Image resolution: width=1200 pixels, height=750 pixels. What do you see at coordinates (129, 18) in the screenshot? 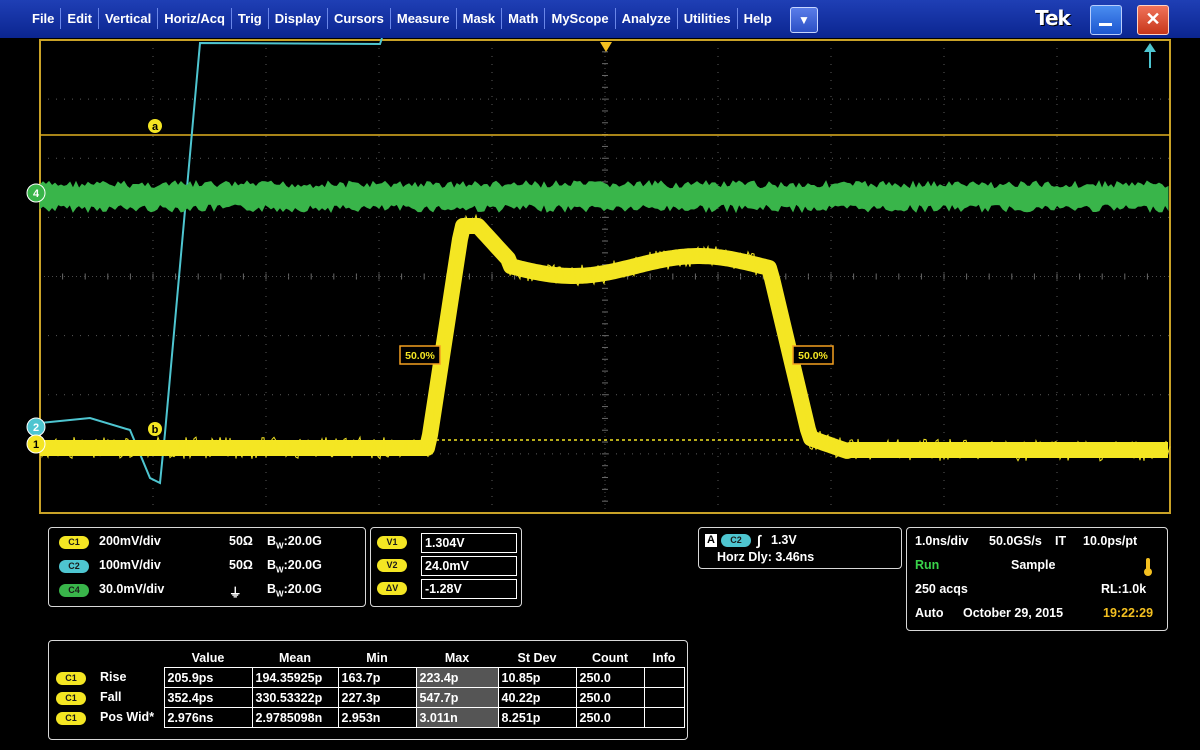
I see `menu-item-vertical: Vertical` at bounding box center [129, 18].